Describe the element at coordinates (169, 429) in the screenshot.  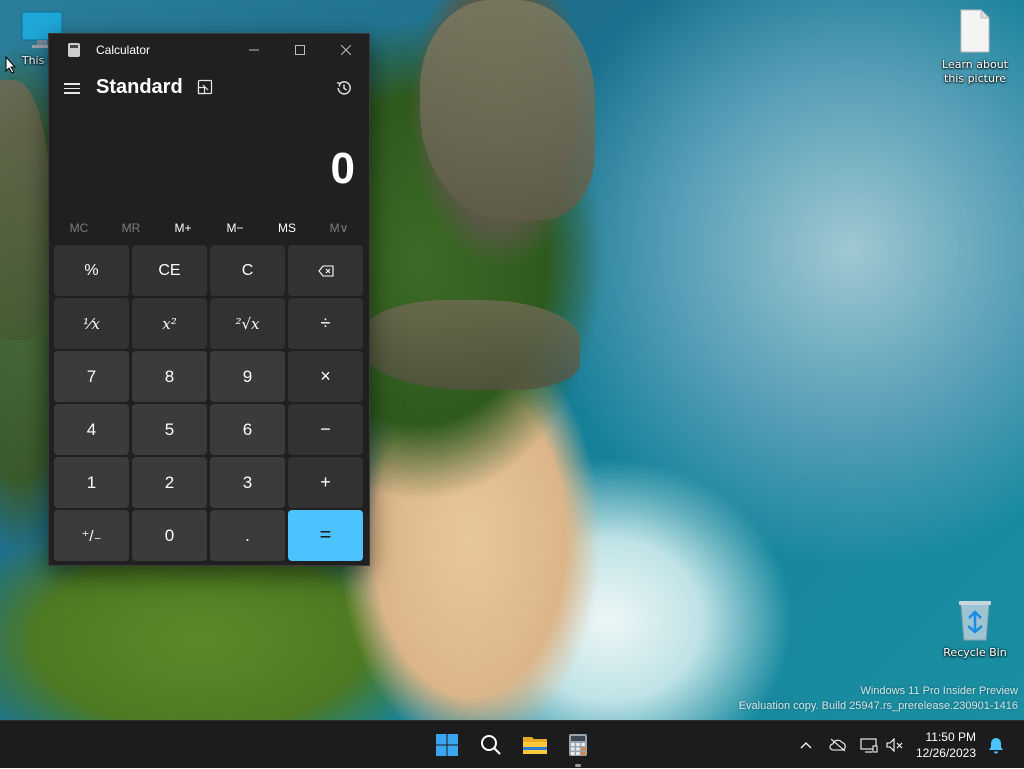
I see `digit-5-button: 5` at that location.